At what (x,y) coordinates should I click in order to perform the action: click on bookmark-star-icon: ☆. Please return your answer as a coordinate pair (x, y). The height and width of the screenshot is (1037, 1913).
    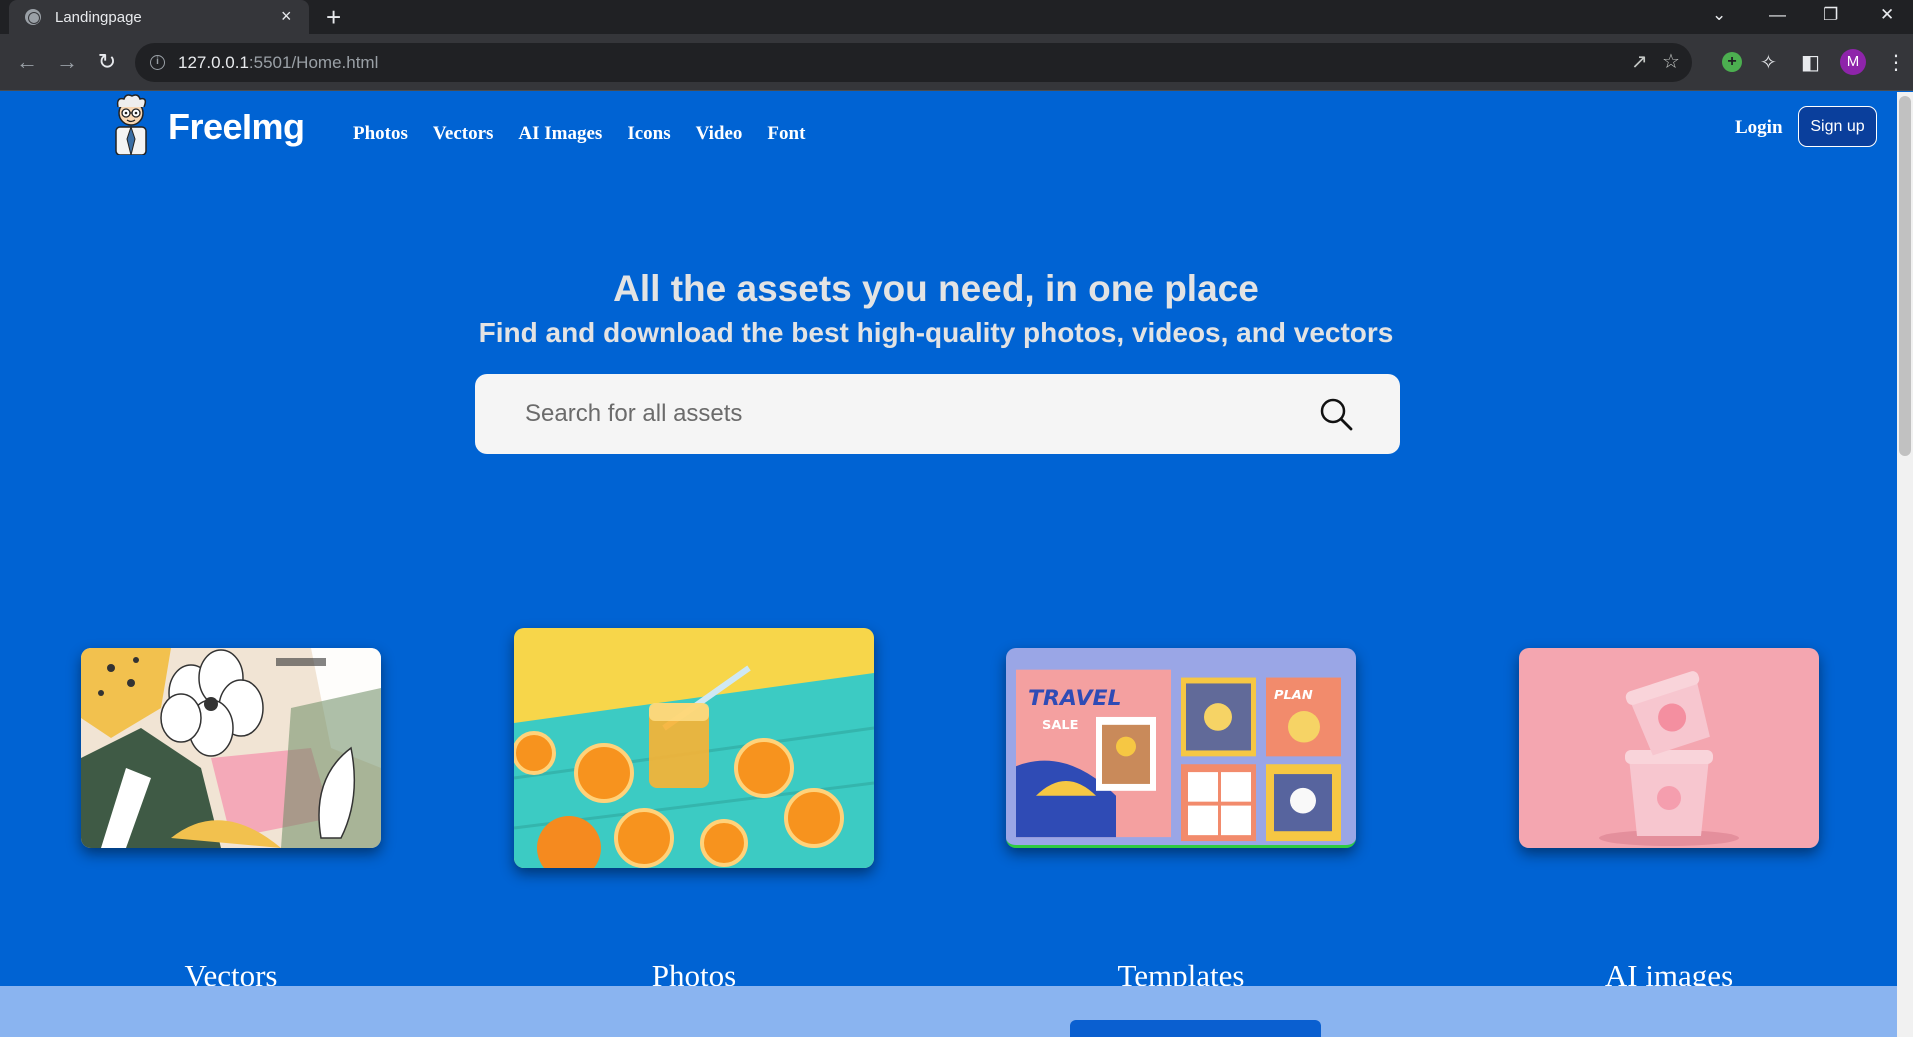
    Looking at the image, I should click on (1671, 62).